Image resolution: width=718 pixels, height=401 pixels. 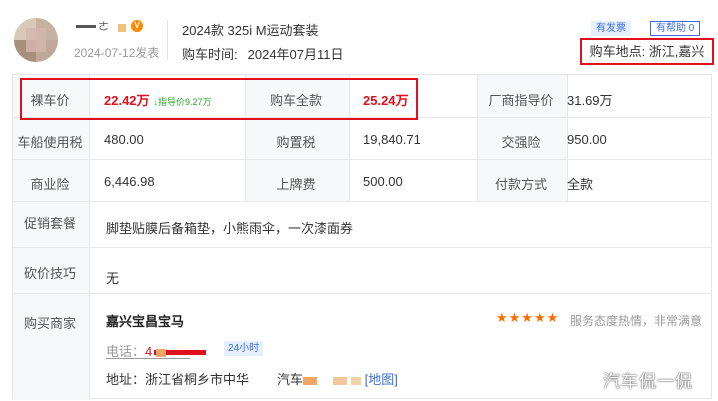 What do you see at coordinates (145, 320) in the screenshot?
I see `dealer-name: 嘉兴宝昌宝马` at bounding box center [145, 320].